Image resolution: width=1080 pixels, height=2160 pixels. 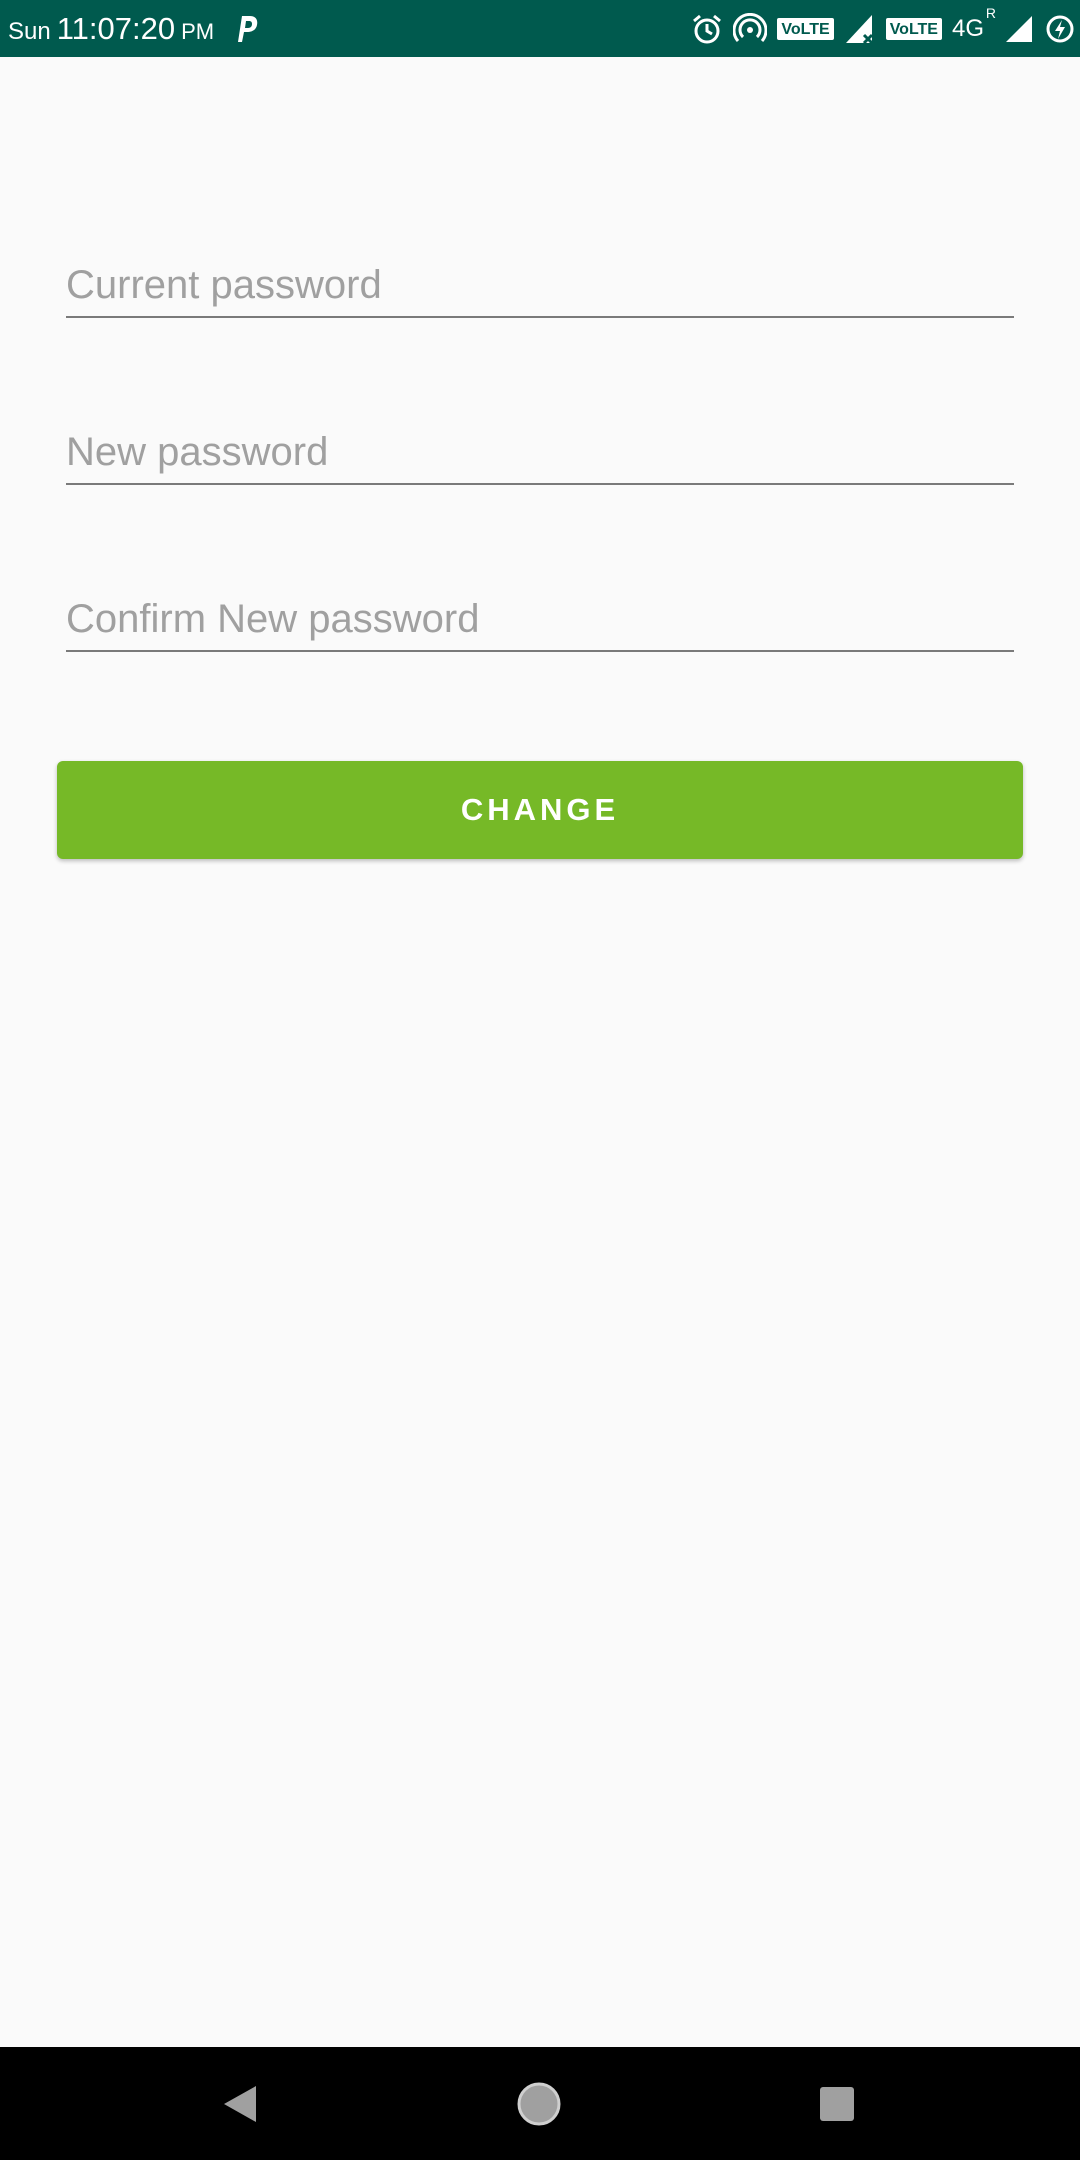 I want to click on signal-strength-icon, so click(x=1019, y=28).